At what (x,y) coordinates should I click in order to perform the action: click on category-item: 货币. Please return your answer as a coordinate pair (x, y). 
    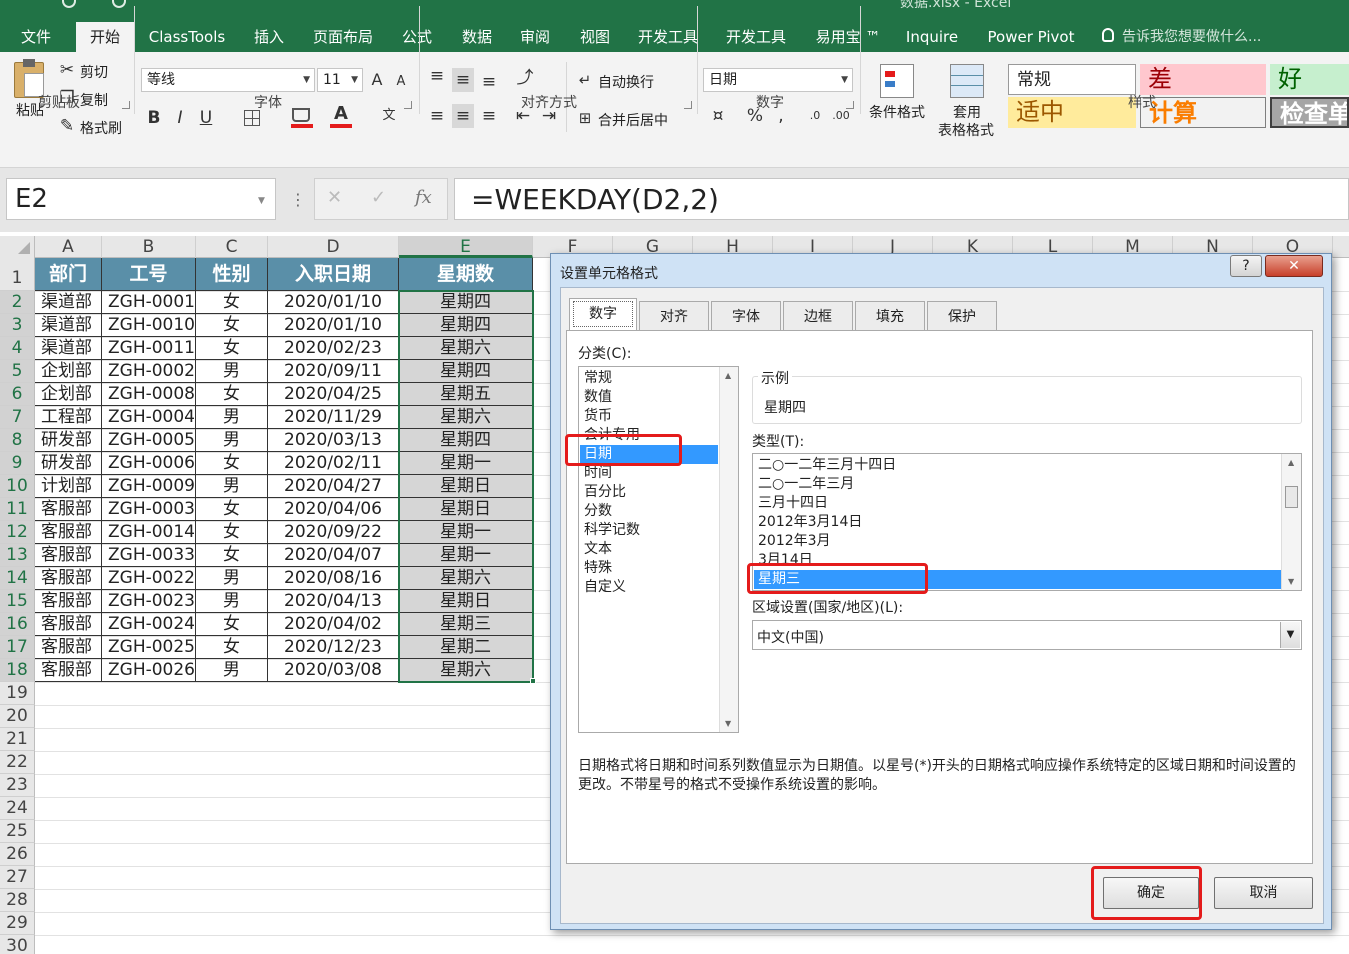
    Looking at the image, I should click on (649, 416).